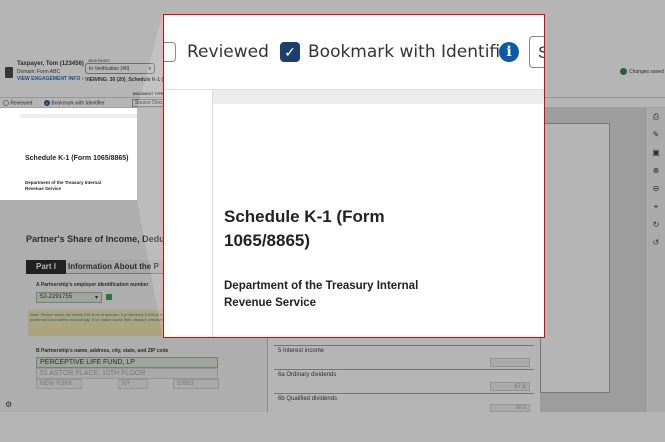 This screenshot has width=665, height=442. Describe the element at coordinates (267, 240) in the screenshot. I see `doc-title-line2: 1065/8865)` at that location.